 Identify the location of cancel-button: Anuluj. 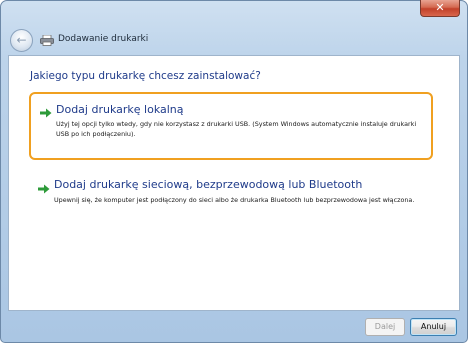
(433, 327).